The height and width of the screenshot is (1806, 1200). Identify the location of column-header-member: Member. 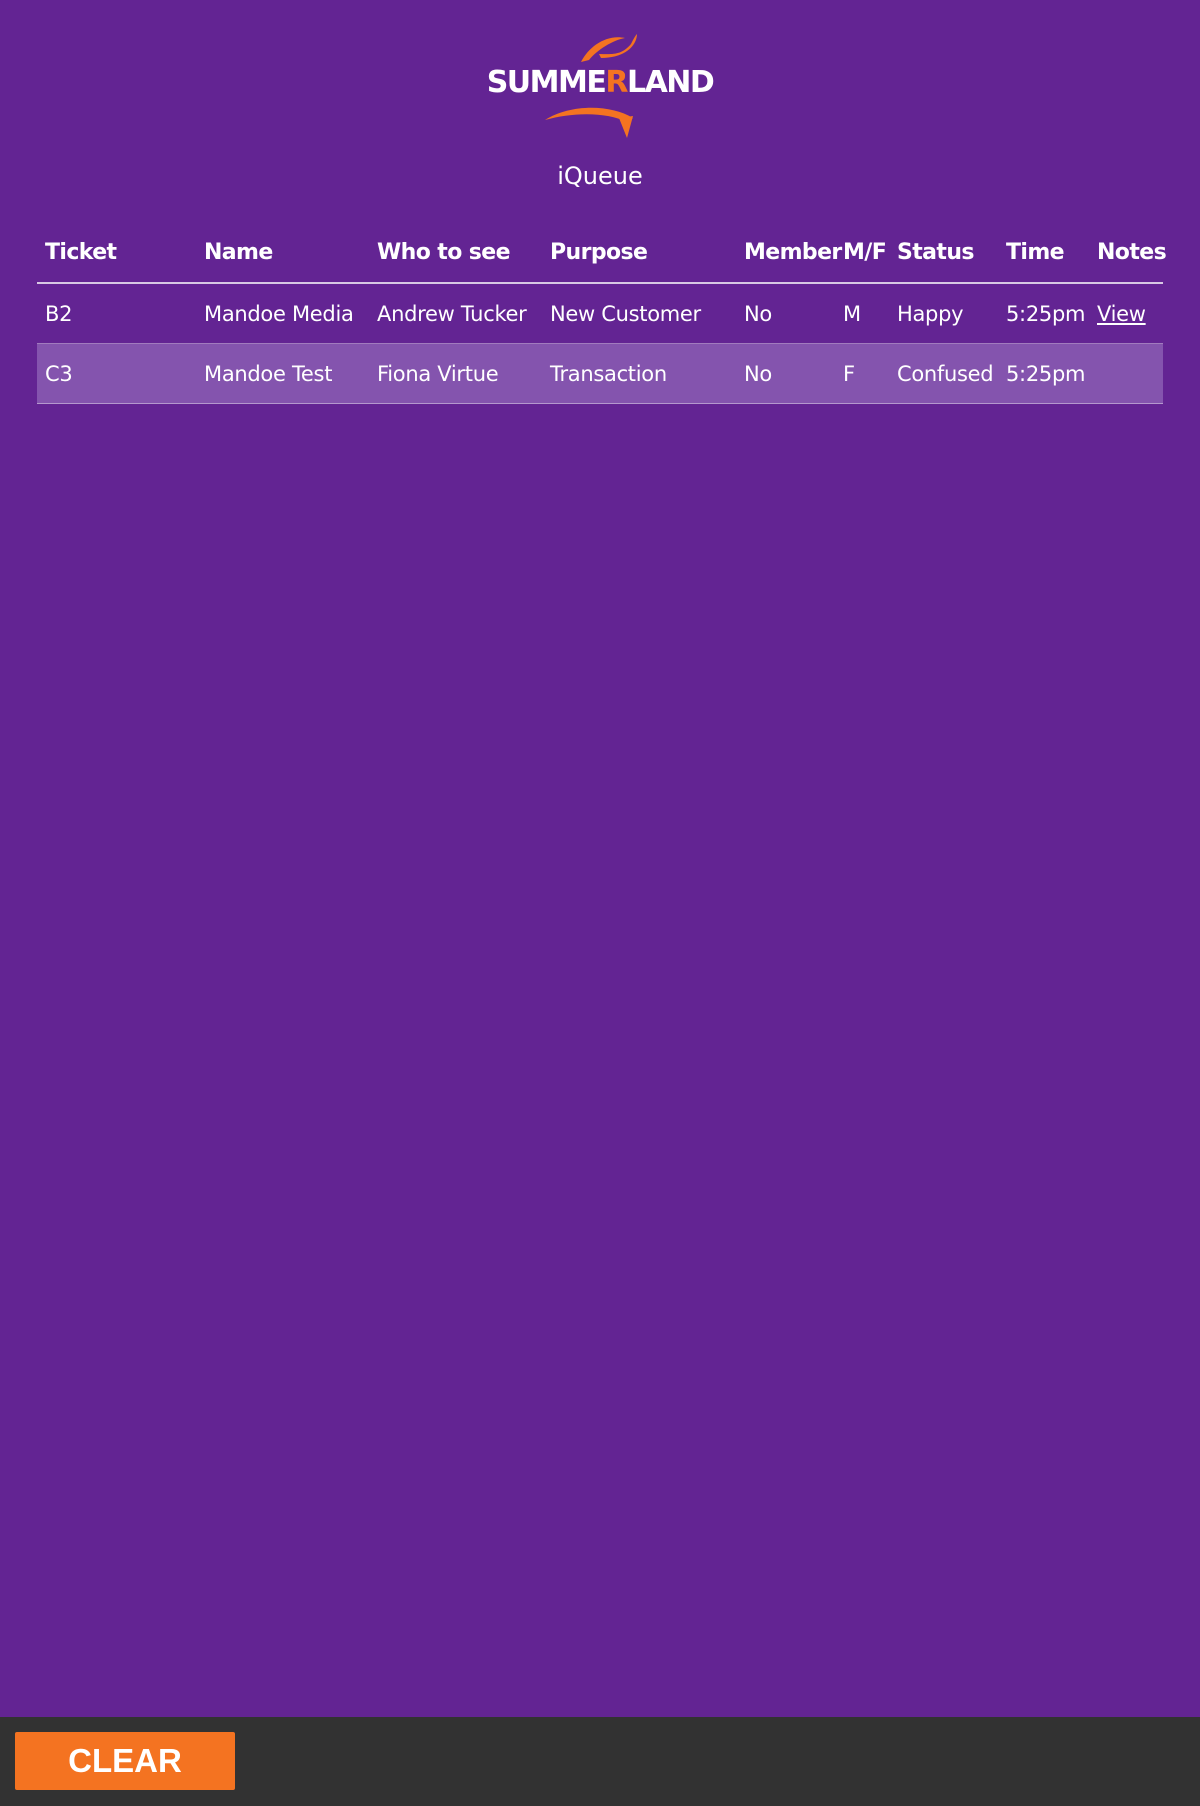
(789, 253).